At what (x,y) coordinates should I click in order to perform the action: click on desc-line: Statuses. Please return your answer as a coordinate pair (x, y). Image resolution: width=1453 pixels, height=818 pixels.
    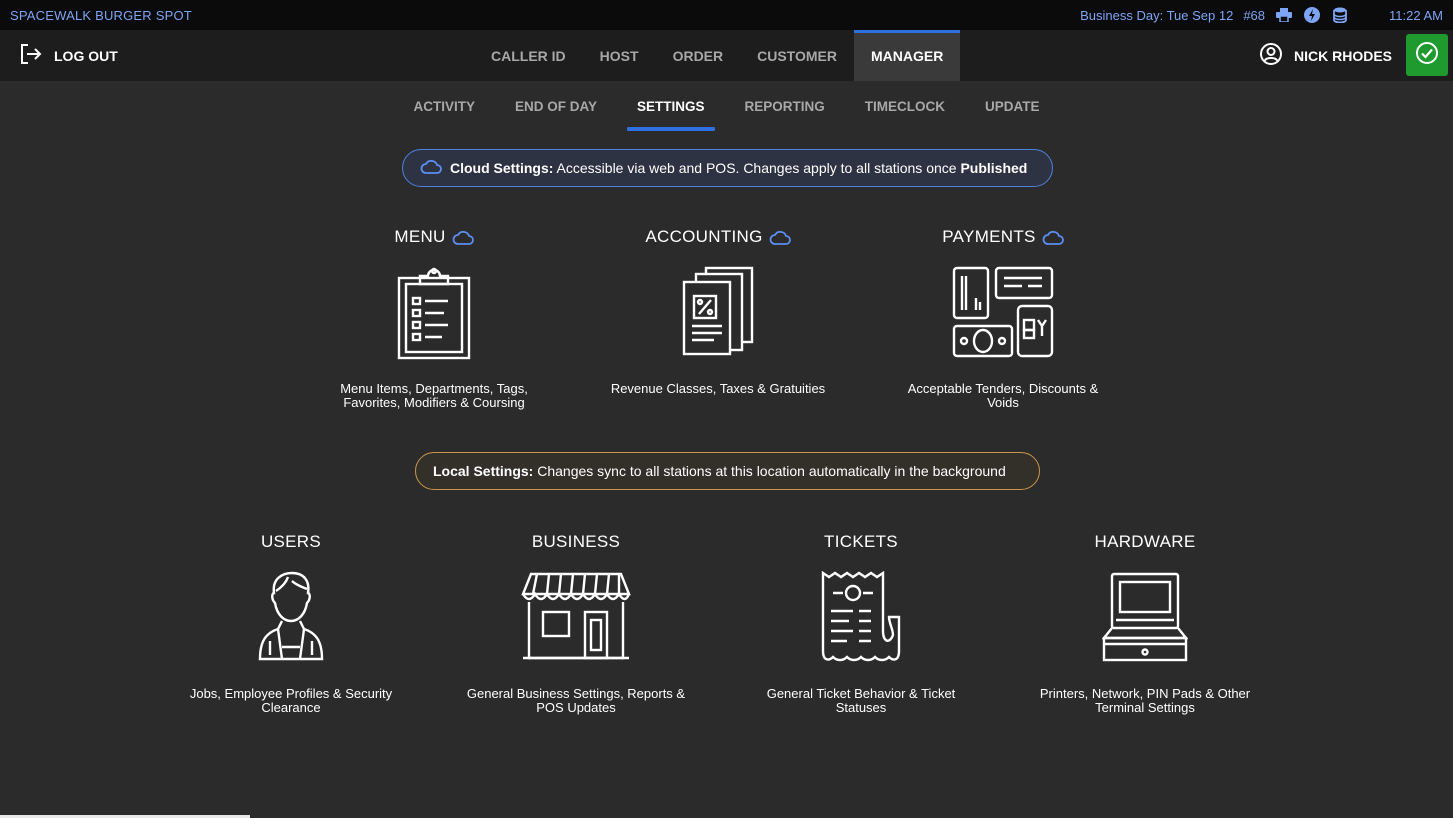
    Looking at the image, I should click on (861, 707).